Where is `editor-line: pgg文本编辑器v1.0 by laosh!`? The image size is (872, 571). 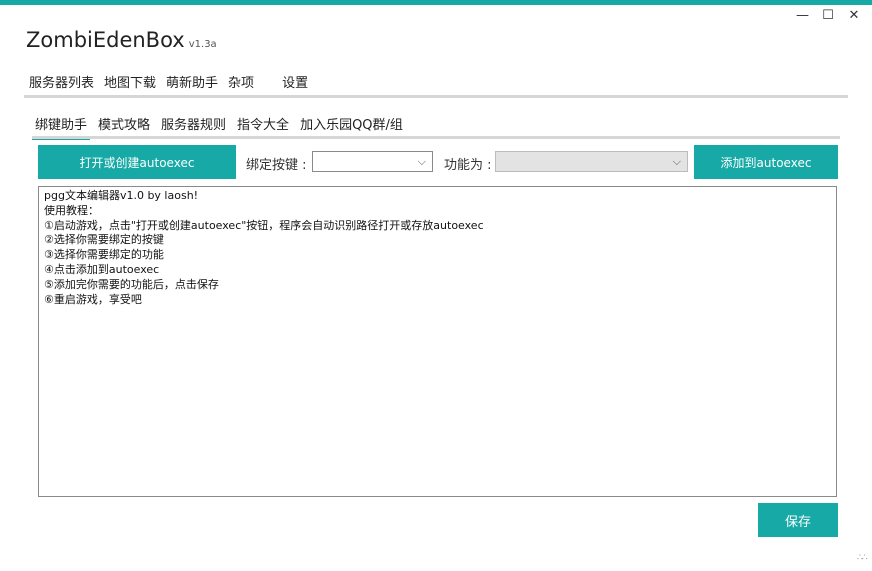
editor-line: pgg文本编辑器v1.0 by laosh! is located at coordinates (121, 195).